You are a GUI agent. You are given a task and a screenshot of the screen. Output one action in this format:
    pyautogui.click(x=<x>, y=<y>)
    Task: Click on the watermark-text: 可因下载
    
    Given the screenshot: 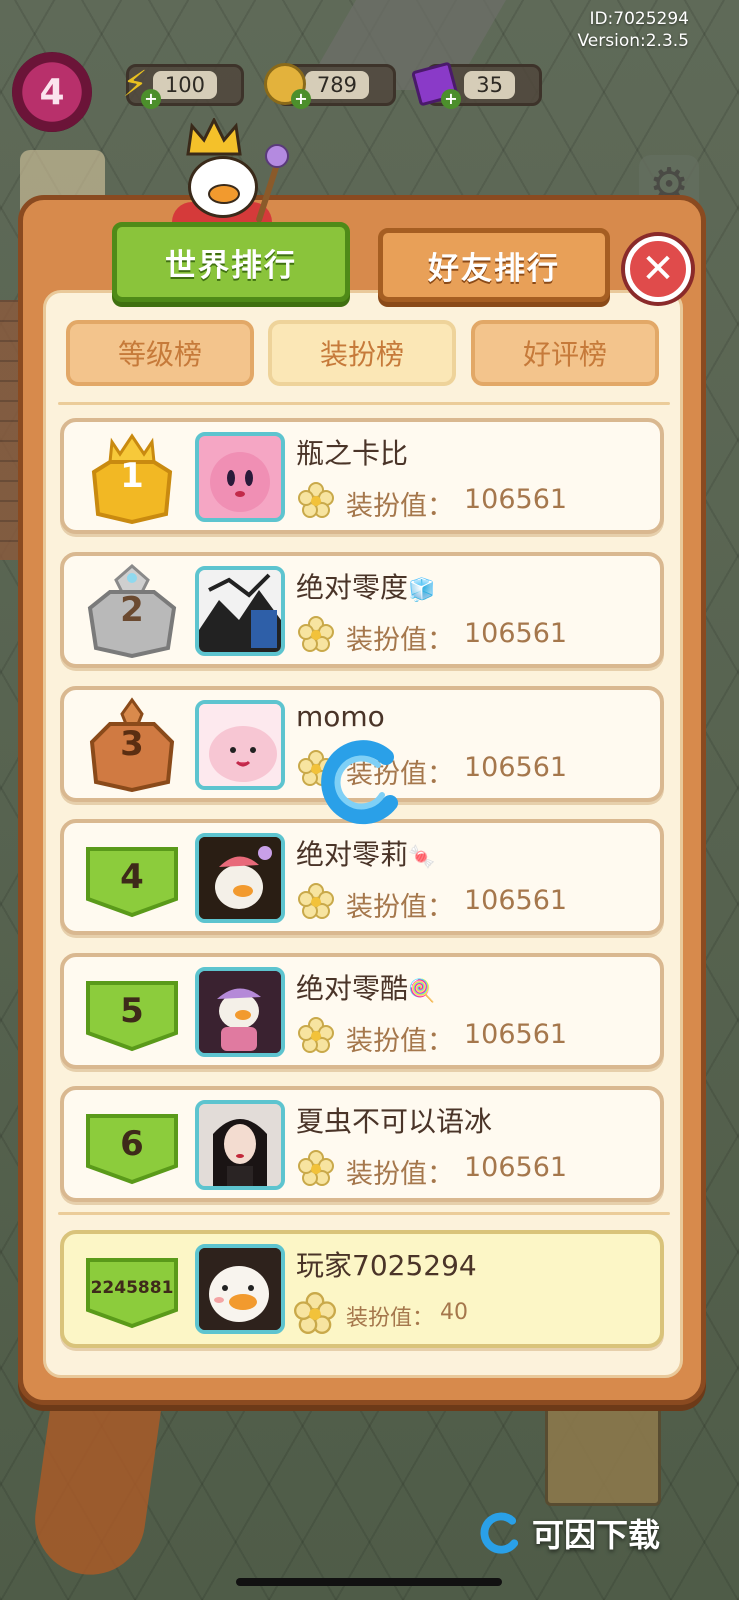 What is the action you would take?
    pyautogui.click(x=596, y=1535)
    